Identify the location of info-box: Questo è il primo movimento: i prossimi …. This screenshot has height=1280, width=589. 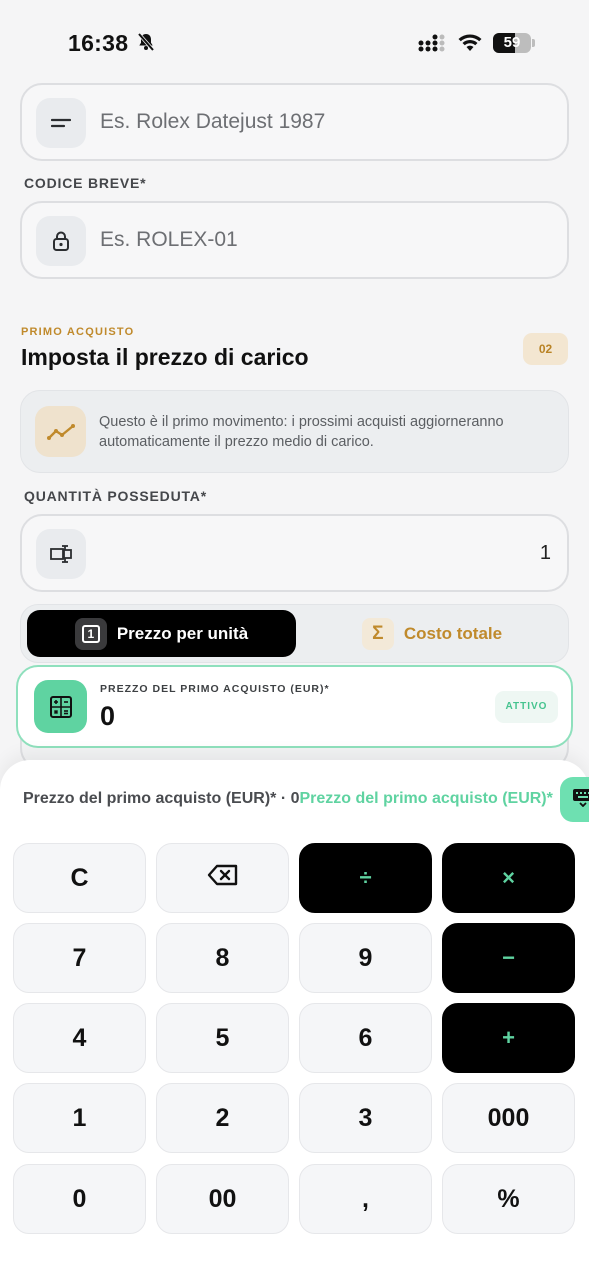
(294, 431).